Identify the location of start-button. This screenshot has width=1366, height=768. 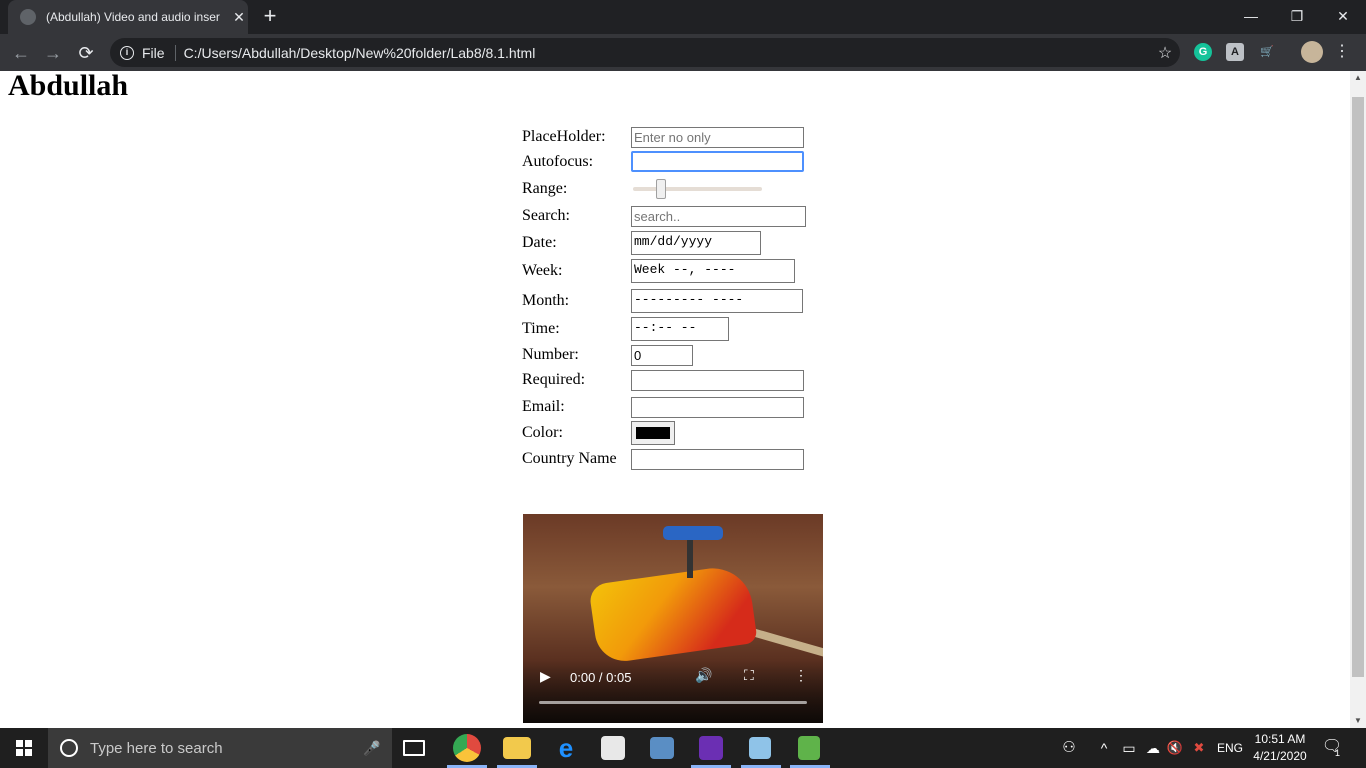
(24, 748).